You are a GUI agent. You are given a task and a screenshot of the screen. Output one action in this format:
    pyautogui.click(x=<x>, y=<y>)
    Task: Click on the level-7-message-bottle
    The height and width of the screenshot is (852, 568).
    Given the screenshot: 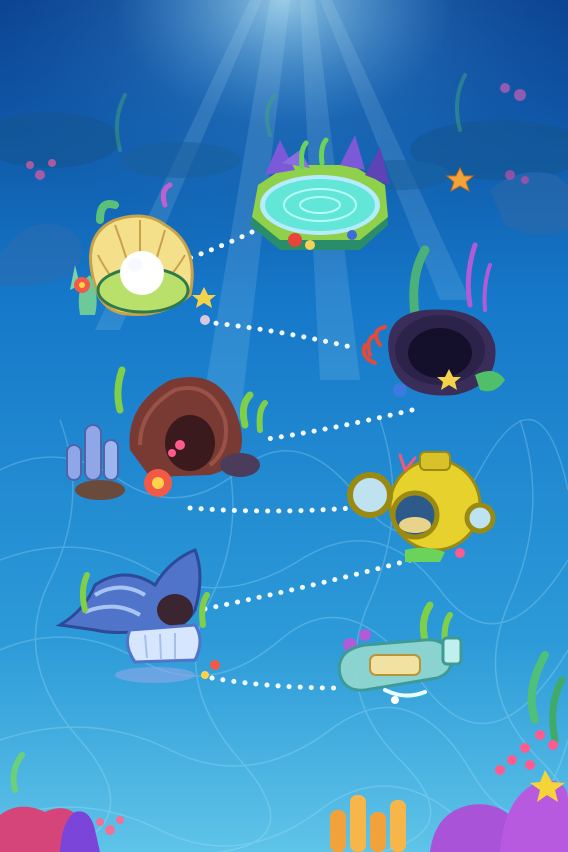 What is the action you would take?
    pyautogui.click(x=395, y=655)
    